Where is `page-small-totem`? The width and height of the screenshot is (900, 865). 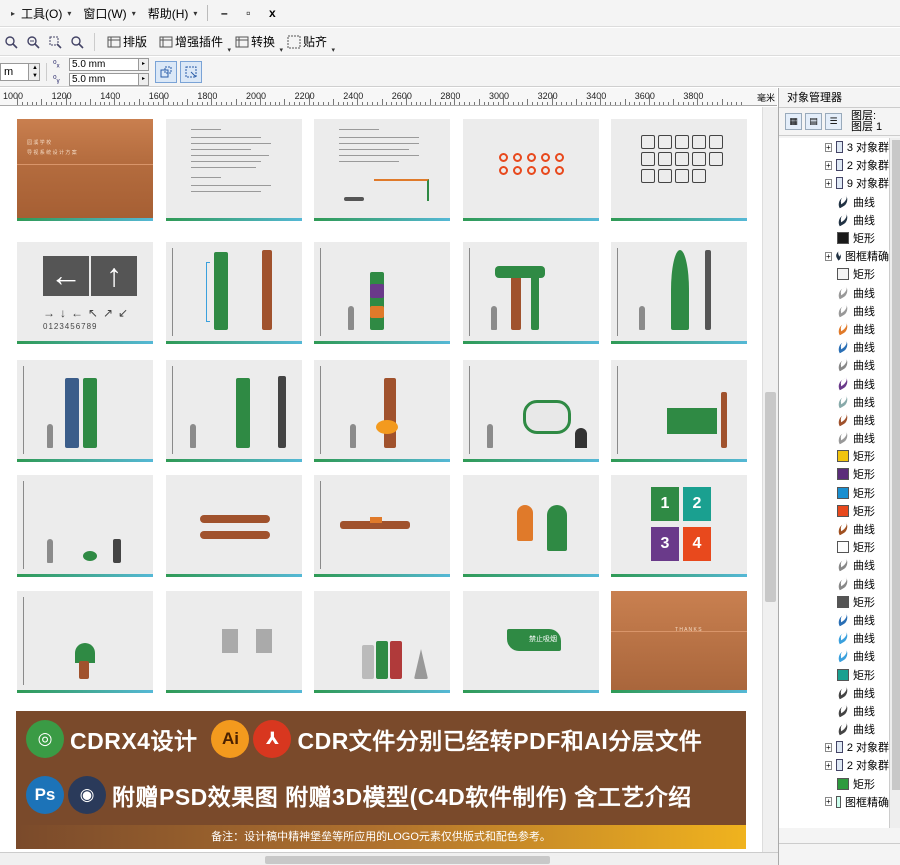 page-small-totem is located at coordinates (85, 642).